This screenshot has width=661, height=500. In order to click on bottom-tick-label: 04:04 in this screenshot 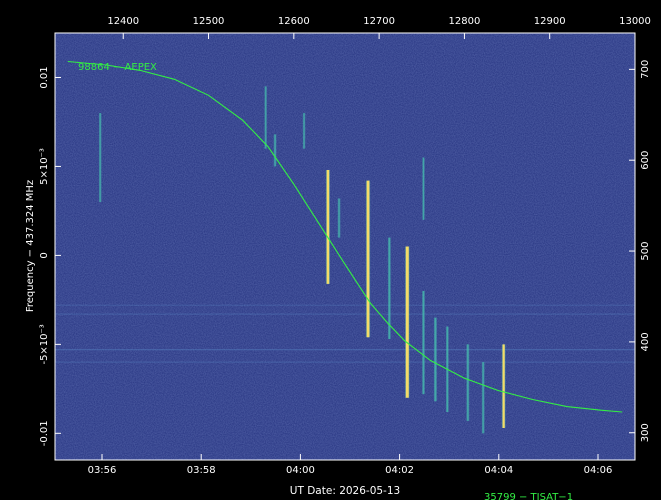, I will do `click(498, 470)`.